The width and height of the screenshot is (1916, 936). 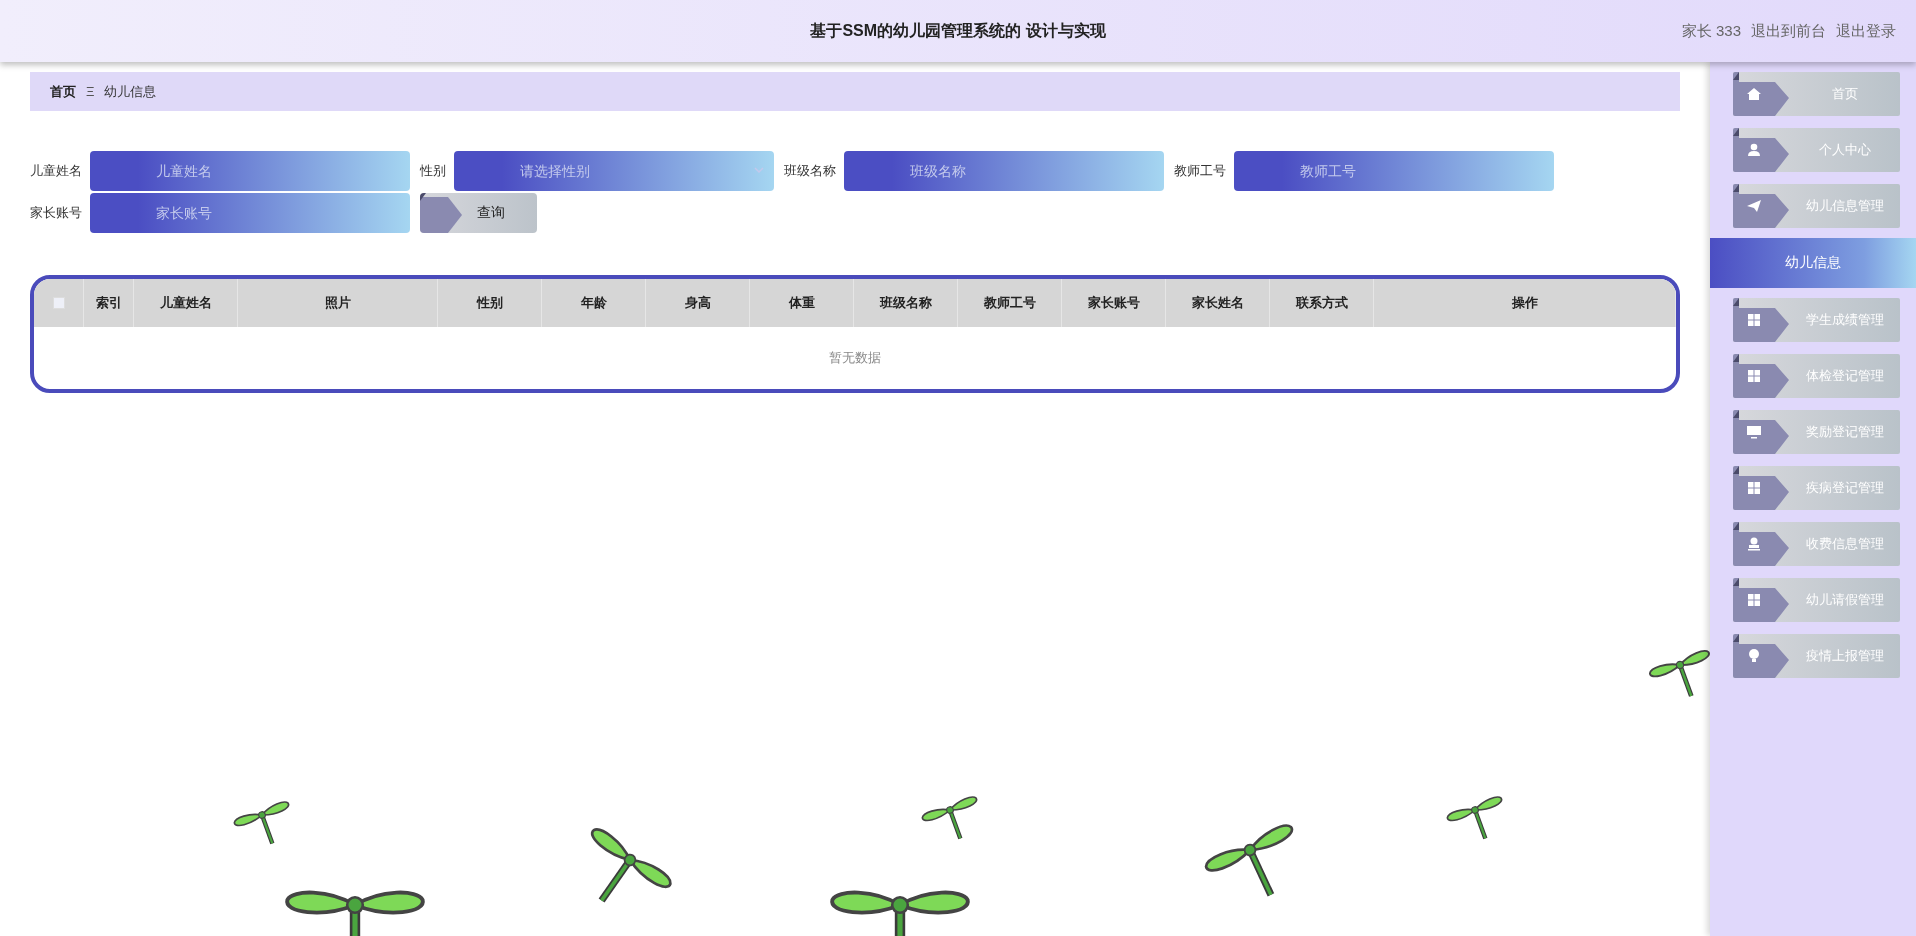 What do you see at coordinates (478, 213) in the screenshot?
I see `query-button: 查询` at bounding box center [478, 213].